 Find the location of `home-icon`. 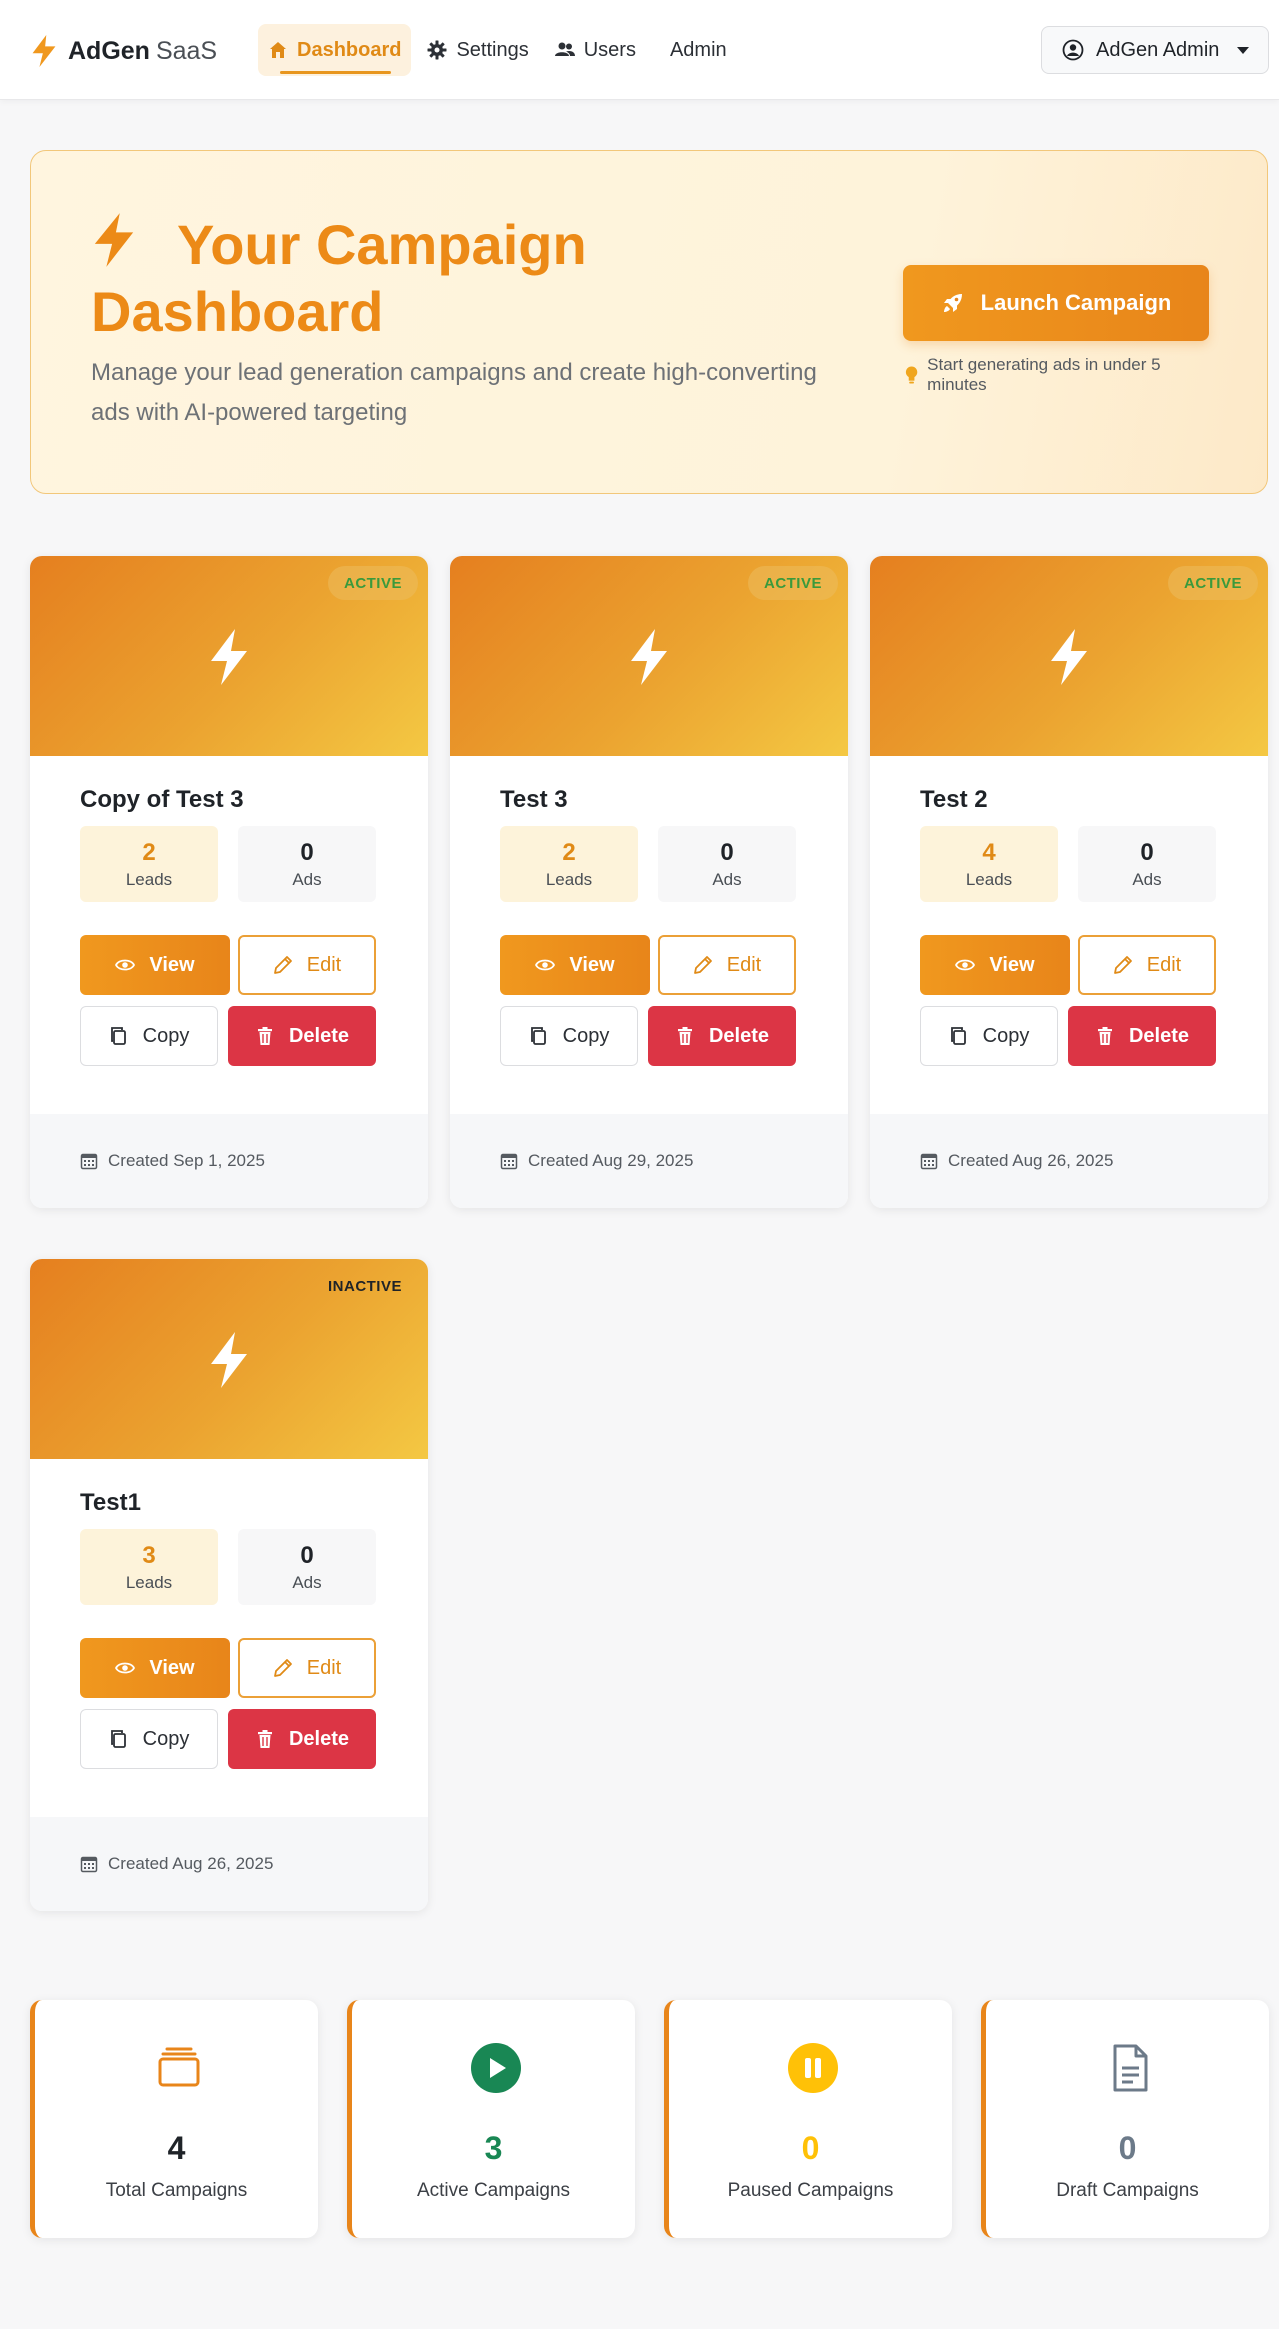

home-icon is located at coordinates (278, 50).